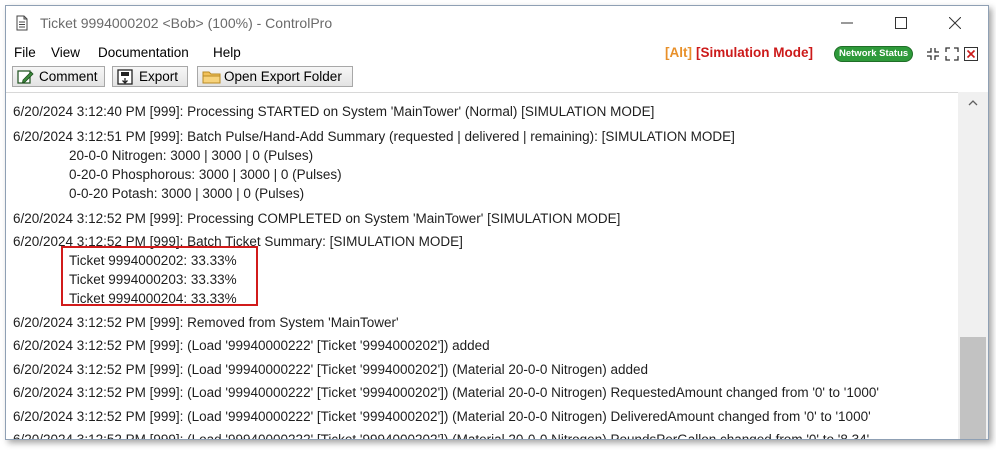 The image size is (996, 450). What do you see at coordinates (187, 193) in the screenshot?
I see `log-line: 0-0-20 Potash: 3000 | 3000 | 0 (Pulses)` at bounding box center [187, 193].